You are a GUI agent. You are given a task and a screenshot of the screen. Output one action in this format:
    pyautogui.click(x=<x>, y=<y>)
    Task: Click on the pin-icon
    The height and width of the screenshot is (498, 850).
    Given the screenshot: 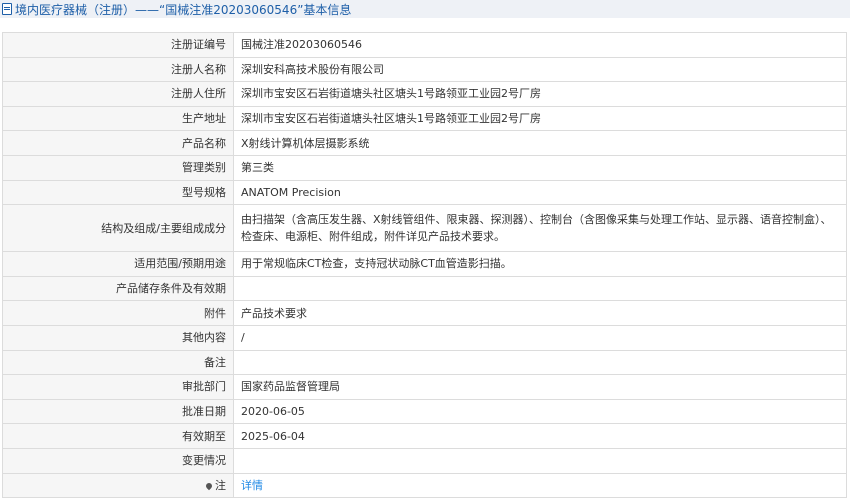 What is the action you would take?
    pyautogui.click(x=209, y=486)
    